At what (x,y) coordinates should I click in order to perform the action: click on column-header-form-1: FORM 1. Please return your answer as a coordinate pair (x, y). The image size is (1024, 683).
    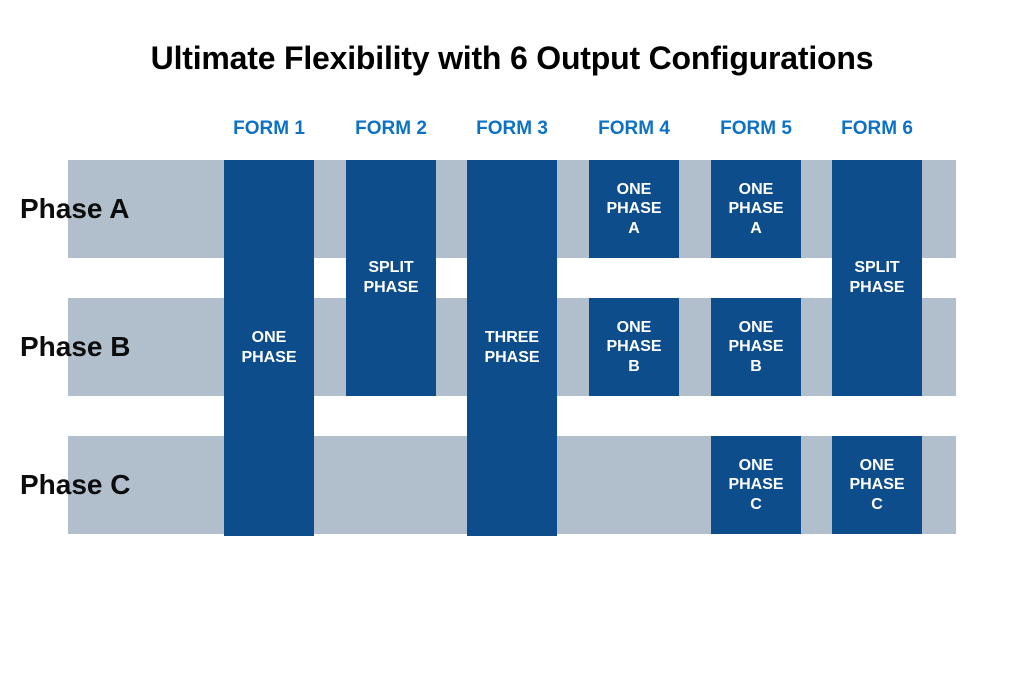
    Looking at the image, I should click on (269, 128).